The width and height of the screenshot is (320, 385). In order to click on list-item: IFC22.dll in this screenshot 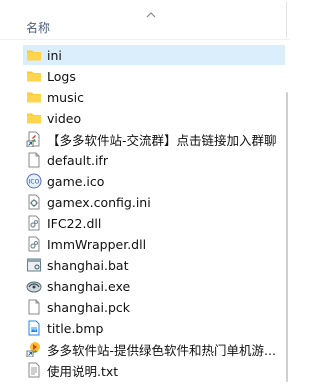, I will do `click(154, 223)`.